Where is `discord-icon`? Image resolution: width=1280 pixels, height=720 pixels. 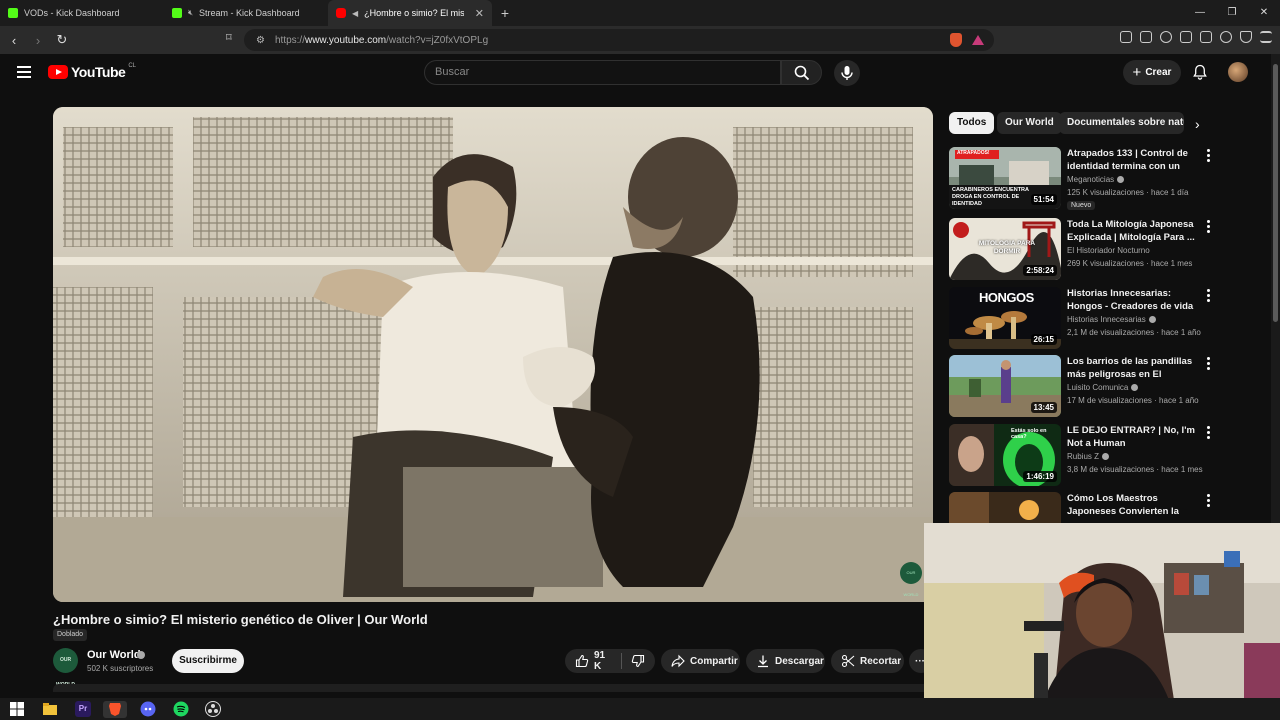
discord-icon is located at coordinates (148, 709).